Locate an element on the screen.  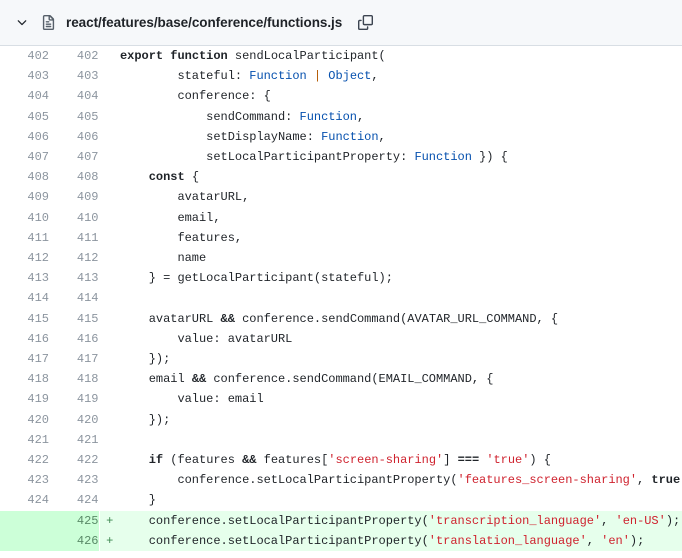
line-number-new: 416 is located at coordinates (74, 339).